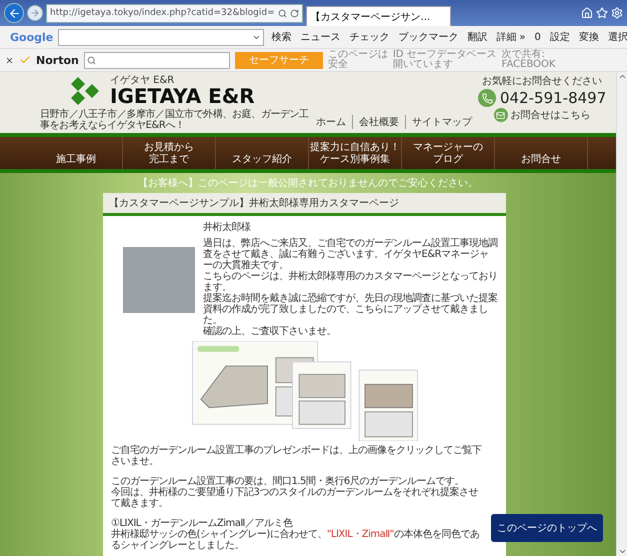 The image size is (627, 556). I want to click on body-text: 過日は、弊店へご来店又、ご自宅でのガーデンルーム設置工事現地調査をさせて戴き、誠に有難うございます。イゲタヤE&Rマネージャーの大貫雅夫です。, so click(350, 254).